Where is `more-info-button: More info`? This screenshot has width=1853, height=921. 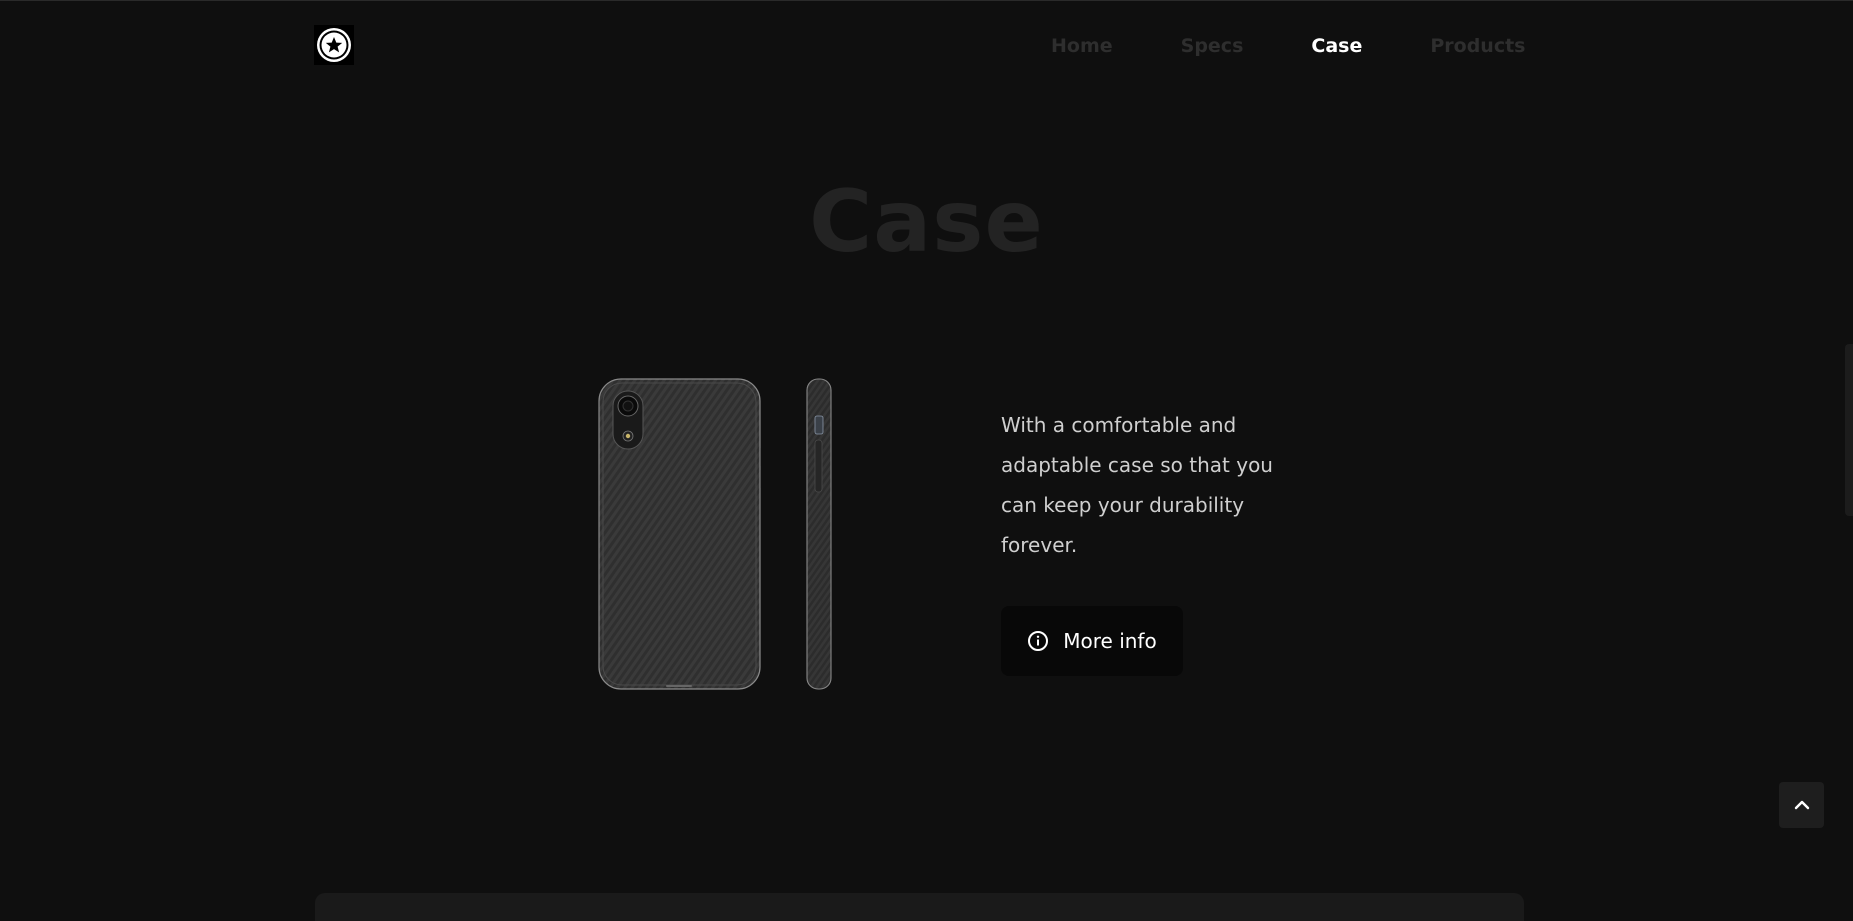 more-info-button: More info is located at coordinates (1092, 641).